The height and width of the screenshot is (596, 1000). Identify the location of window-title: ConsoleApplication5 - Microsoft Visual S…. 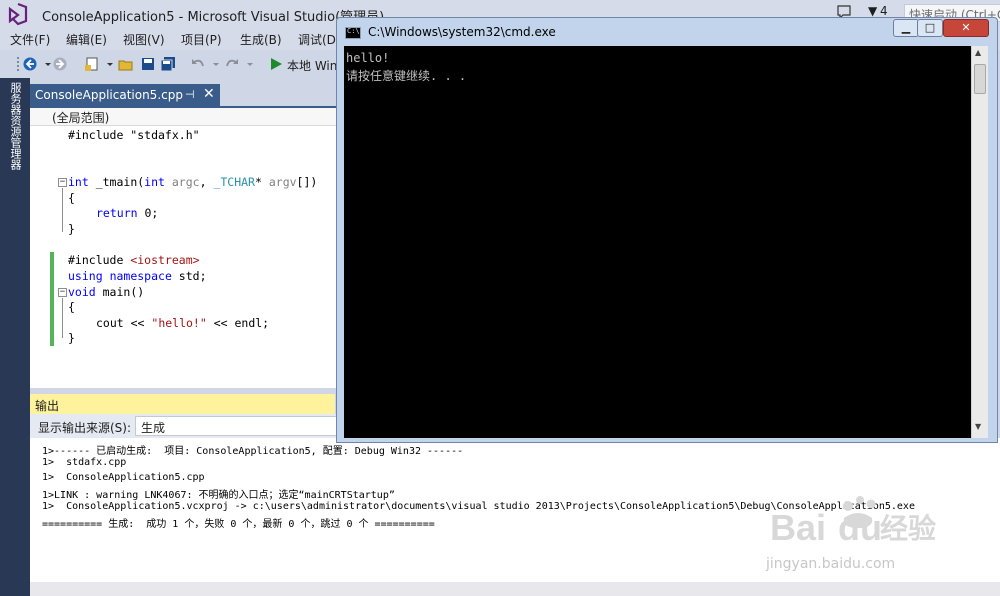
(213, 17).